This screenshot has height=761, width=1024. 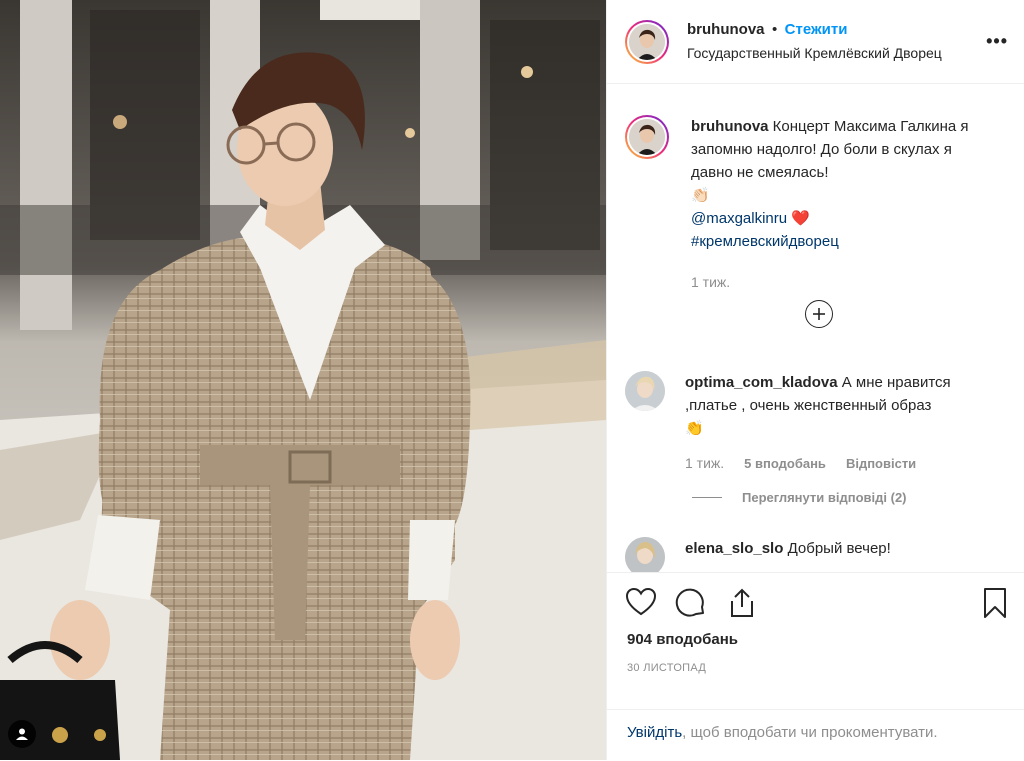 What do you see at coordinates (734, 548) in the screenshot?
I see `comment-username: elena_slo_slo` at bounding box center [734, 548].